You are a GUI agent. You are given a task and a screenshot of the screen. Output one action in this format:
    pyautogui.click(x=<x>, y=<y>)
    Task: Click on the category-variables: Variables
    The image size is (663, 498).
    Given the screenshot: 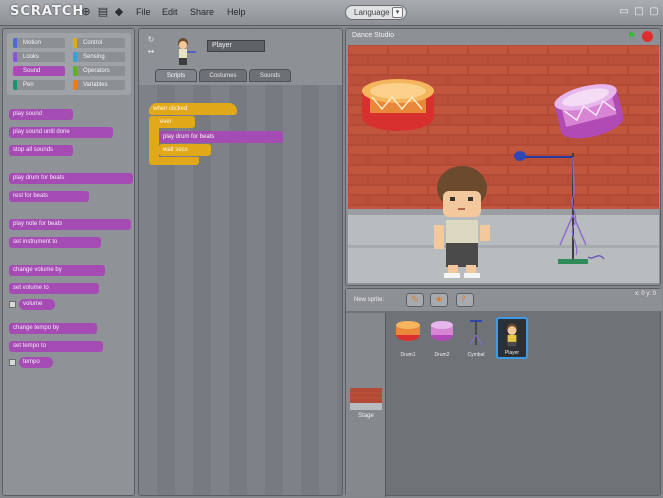 What is the action you would take?
    pyautogui.click(x=99, y=85)
    